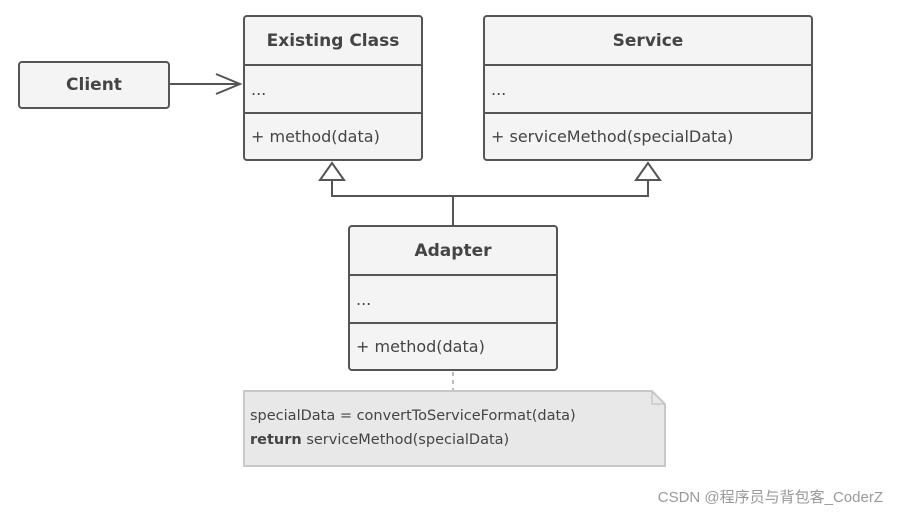  What do you see at coordinates (648, 171) in the screenshot?
I see `inheritance-arrowhead-service` at bounding box center [648, 171].